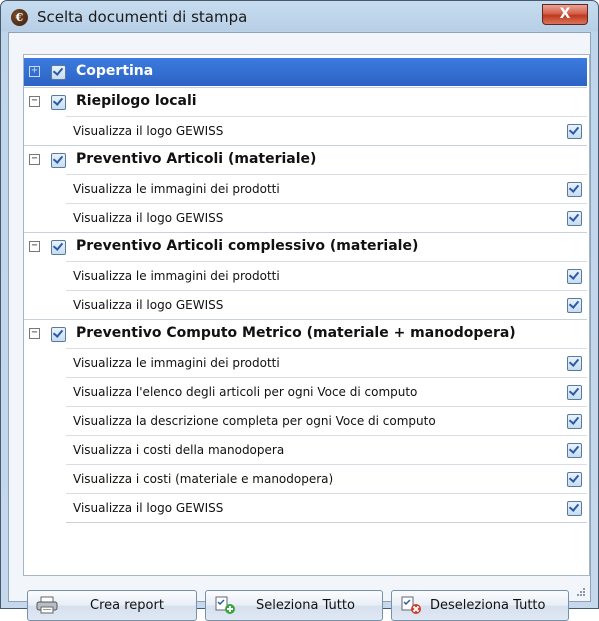  I want to click on title-bar: € Scelta documenti di stampa X, so click(299, 17).